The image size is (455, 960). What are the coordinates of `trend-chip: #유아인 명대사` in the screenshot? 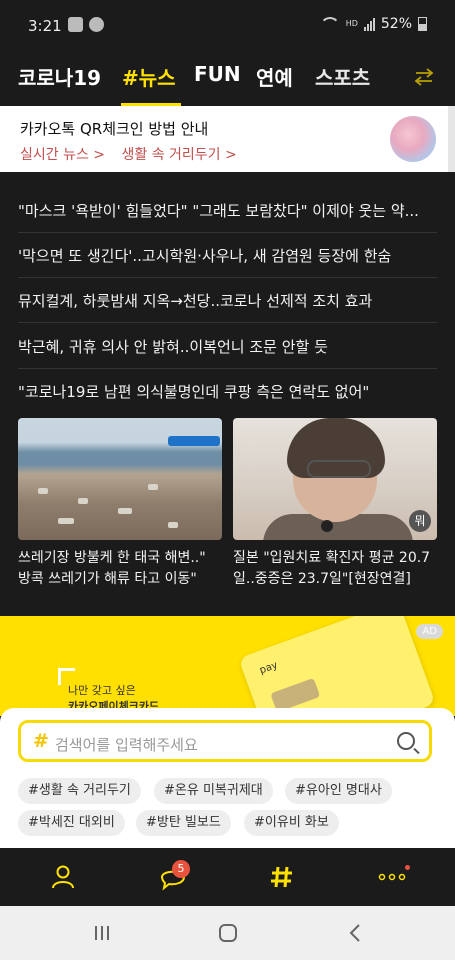 It's located at (338, 791).